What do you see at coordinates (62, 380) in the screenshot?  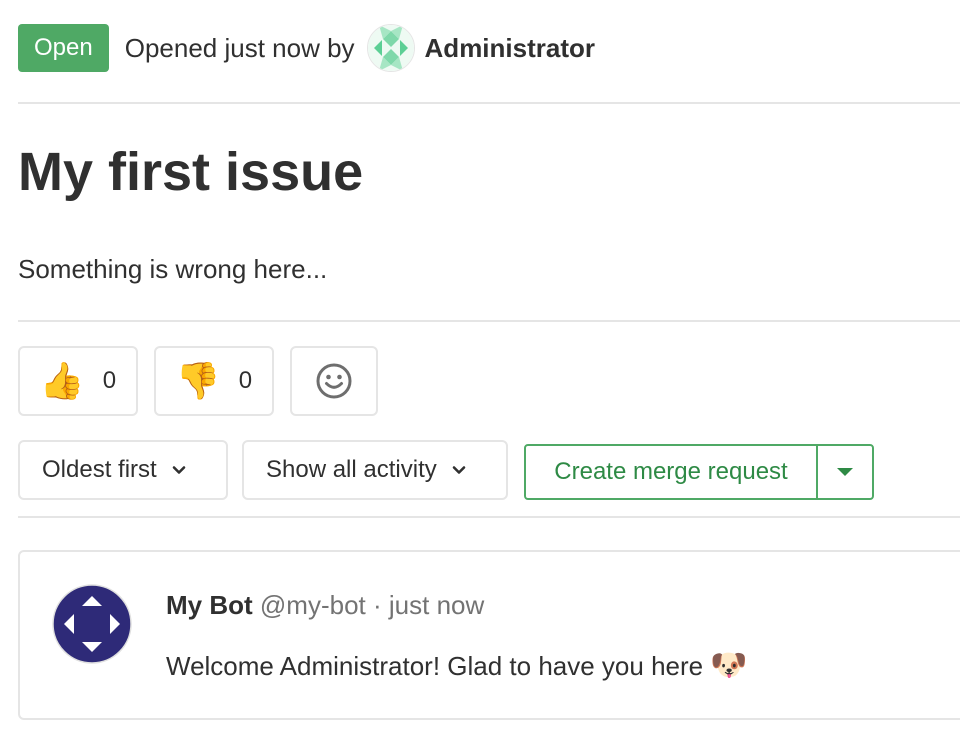 I see `thumbs-up-icon: 👍` at bounding box center [62, 380].